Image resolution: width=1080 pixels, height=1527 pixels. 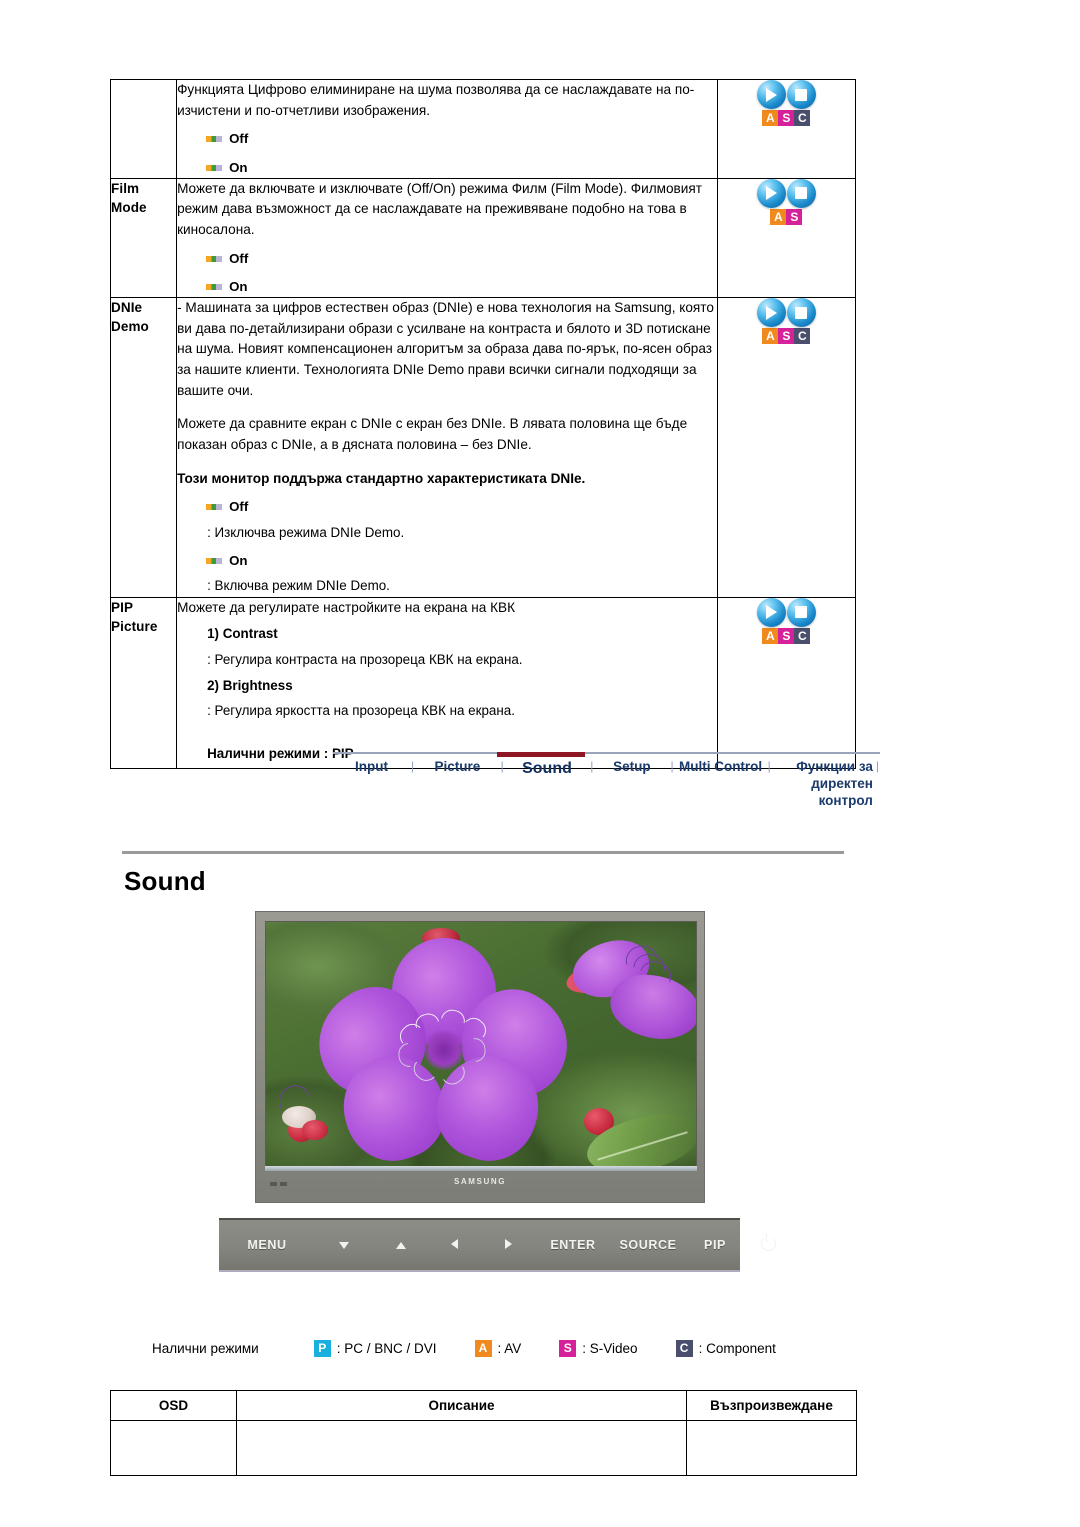 What do you see at coordinates (457, 767) in the screenshot?
I see `tab-picture: Picture` at bounding box center [457, 767].